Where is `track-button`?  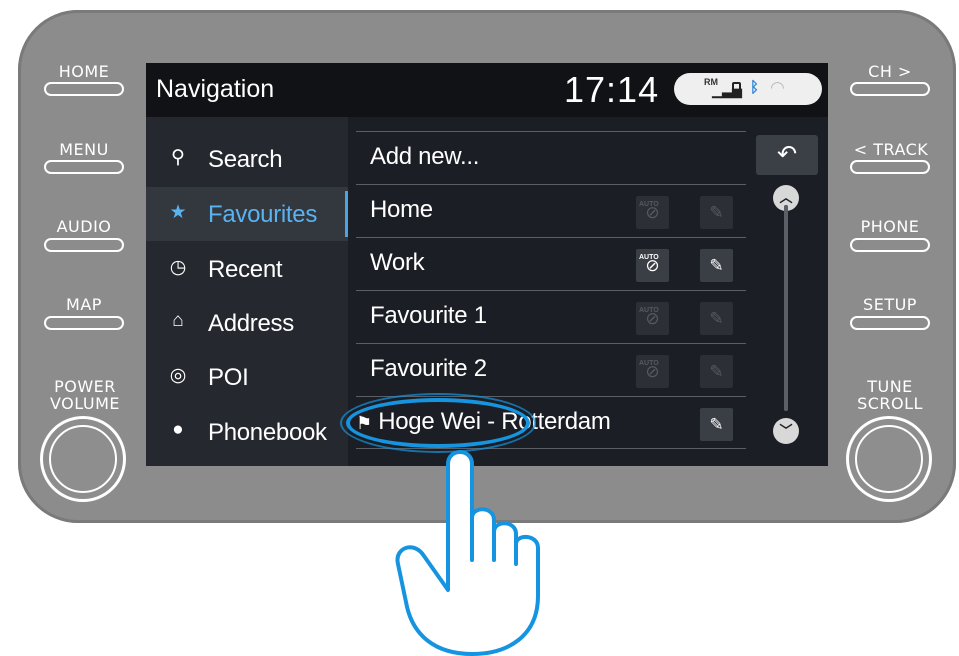
track-button is located at coordinates (890, 167).